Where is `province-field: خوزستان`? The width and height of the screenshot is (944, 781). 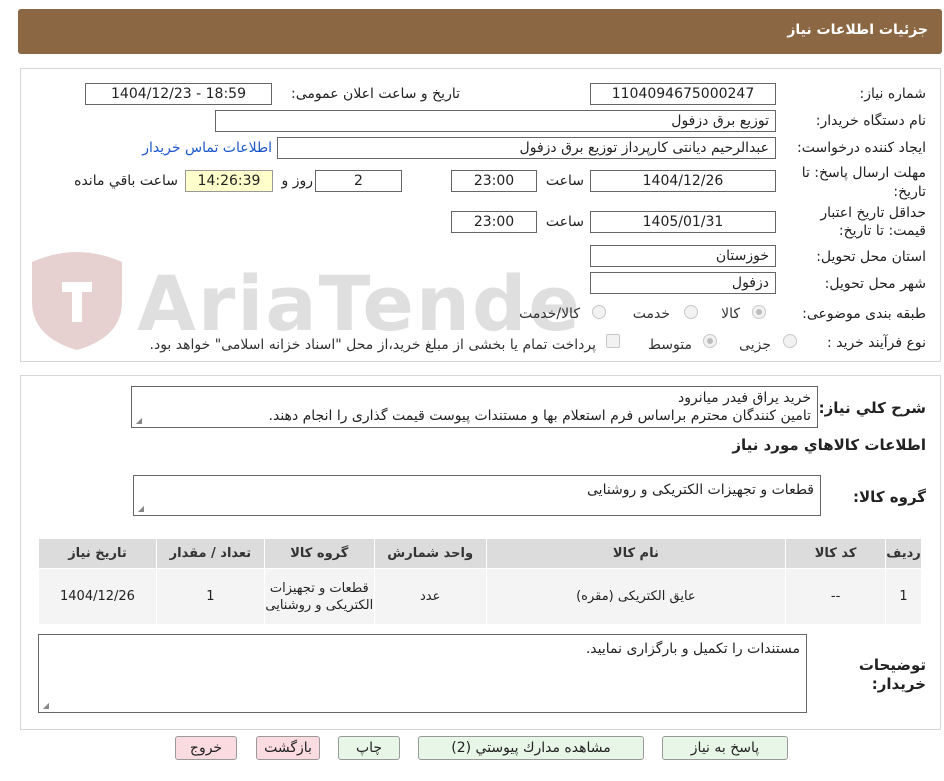
province-field: خوزستان is located at coordinates (683, 256).